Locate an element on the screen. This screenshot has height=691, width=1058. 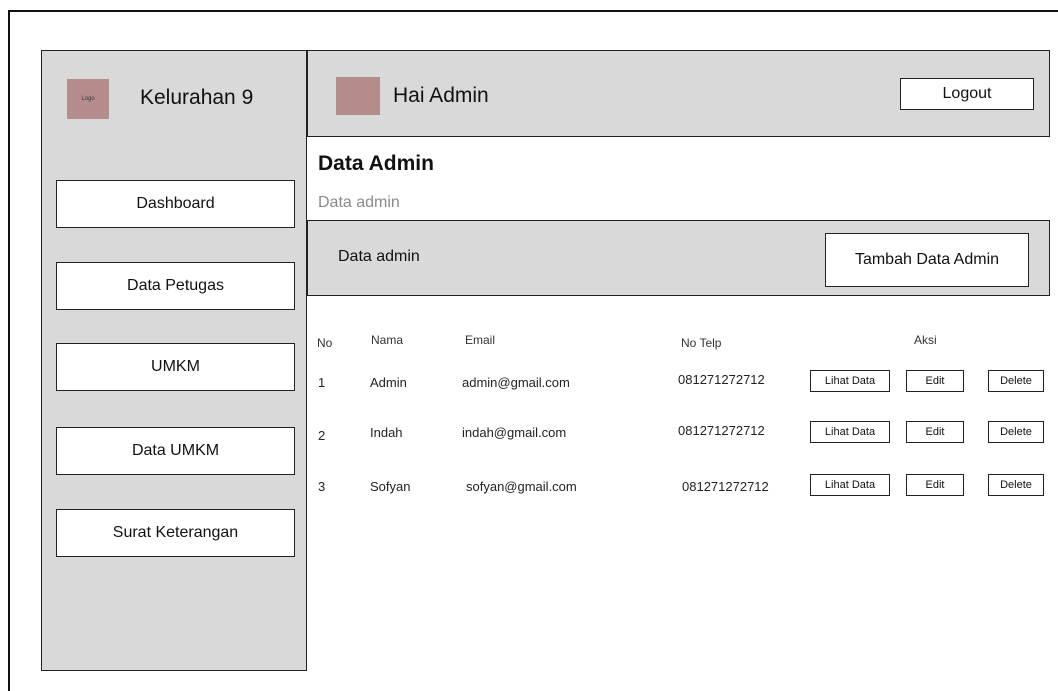
cell-nama: Admin is located at coordinates (388, 382).